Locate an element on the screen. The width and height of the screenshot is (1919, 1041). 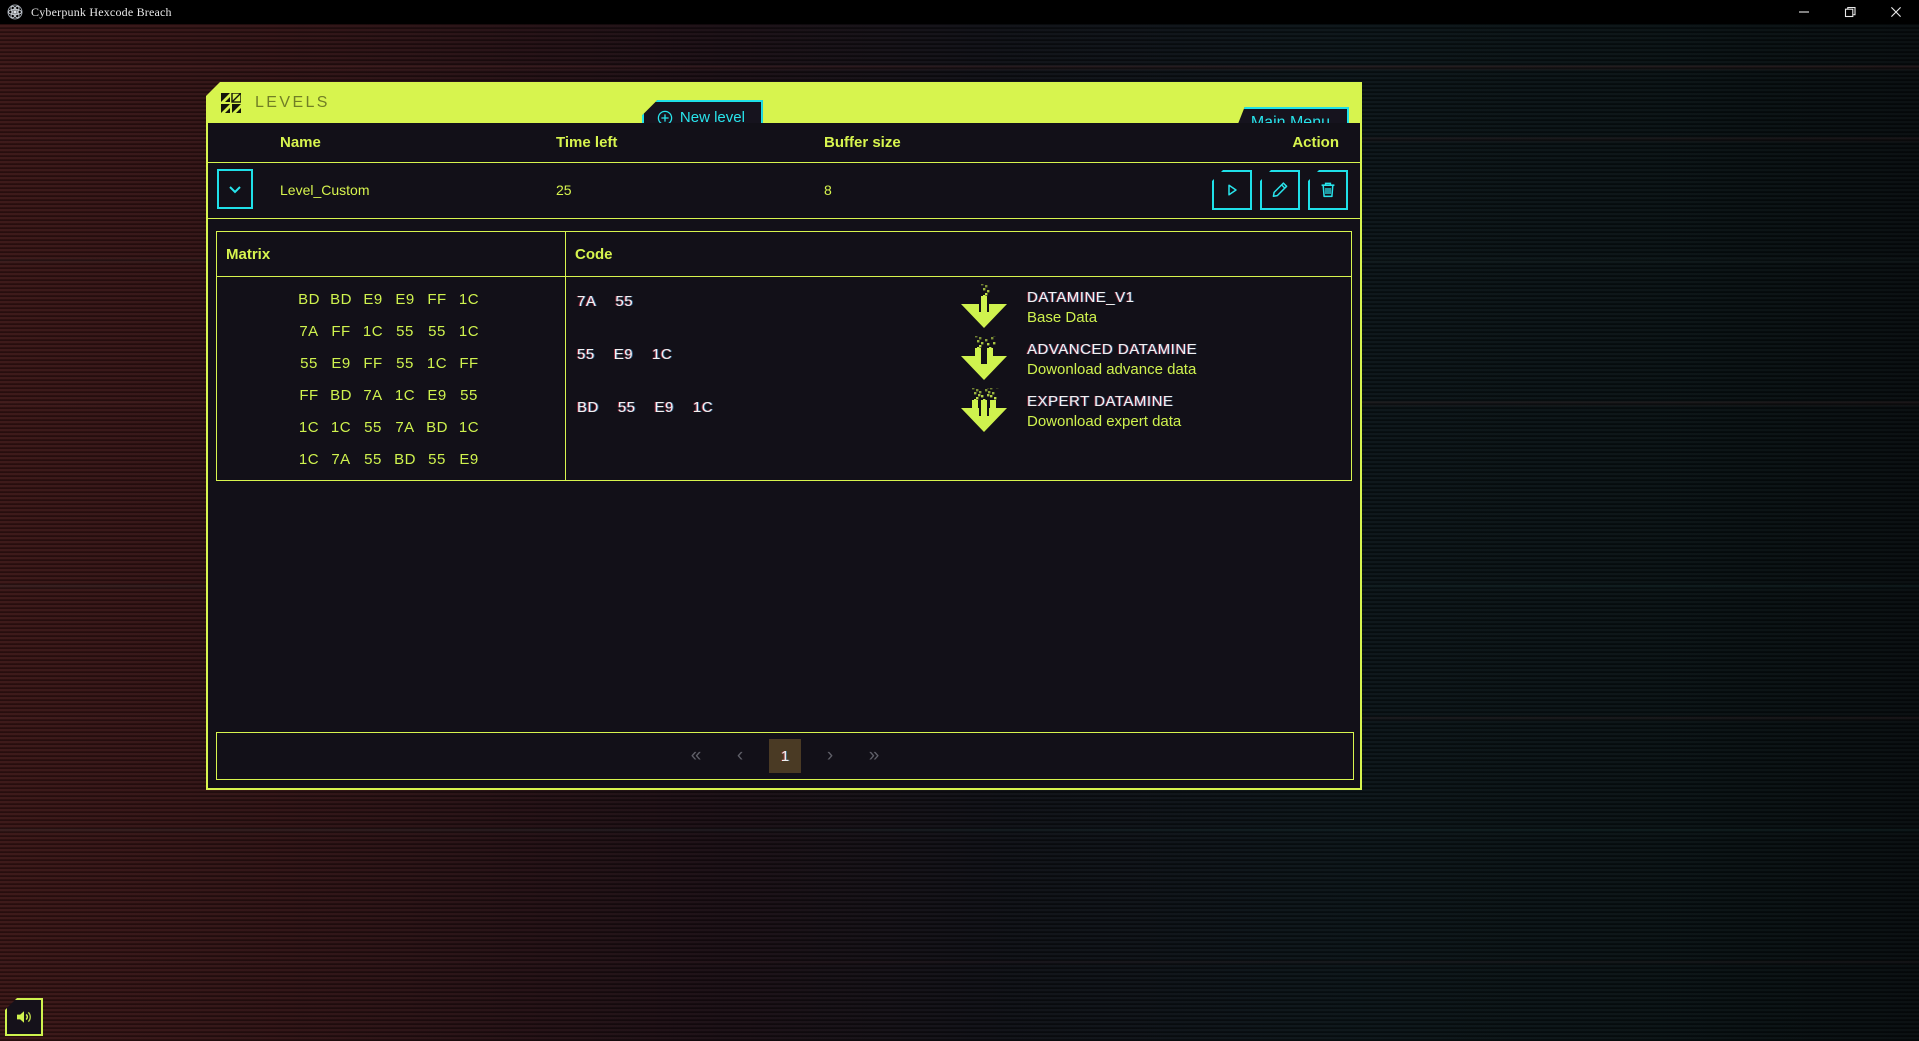
datamine-v1-icon is located at coordinates (984, 307).